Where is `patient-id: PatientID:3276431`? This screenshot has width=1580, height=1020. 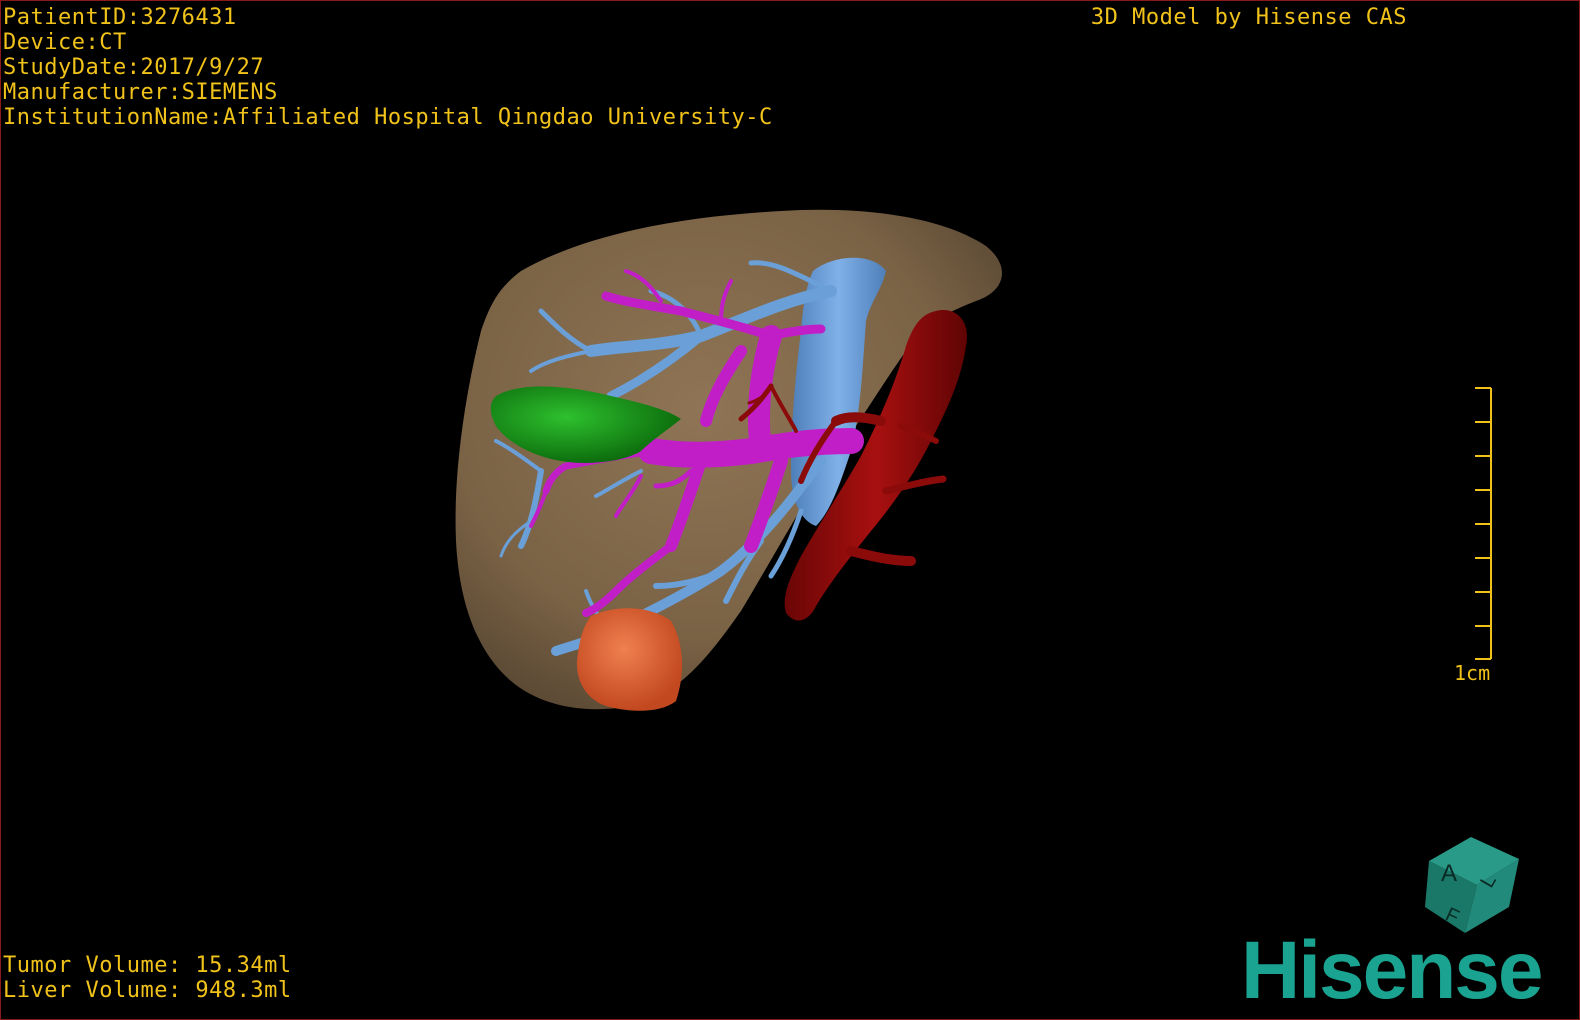
patient-id: PatientID:3276431 is located at coordinates (120, 17).